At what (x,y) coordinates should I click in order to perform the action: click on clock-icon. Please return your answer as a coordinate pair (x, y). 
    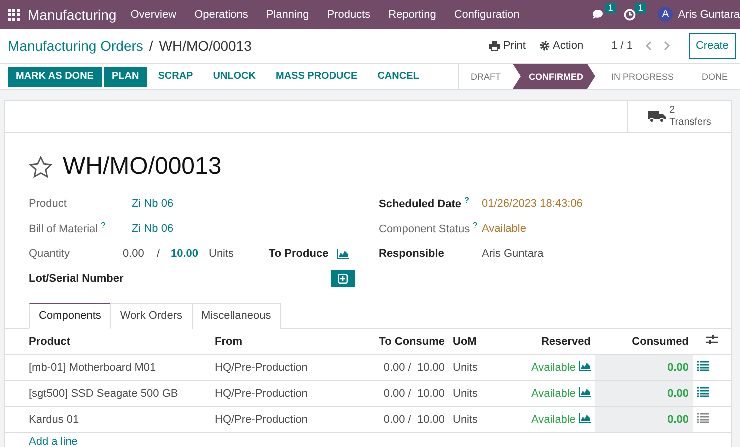
    Looking at the image, I should click on (630, 14).